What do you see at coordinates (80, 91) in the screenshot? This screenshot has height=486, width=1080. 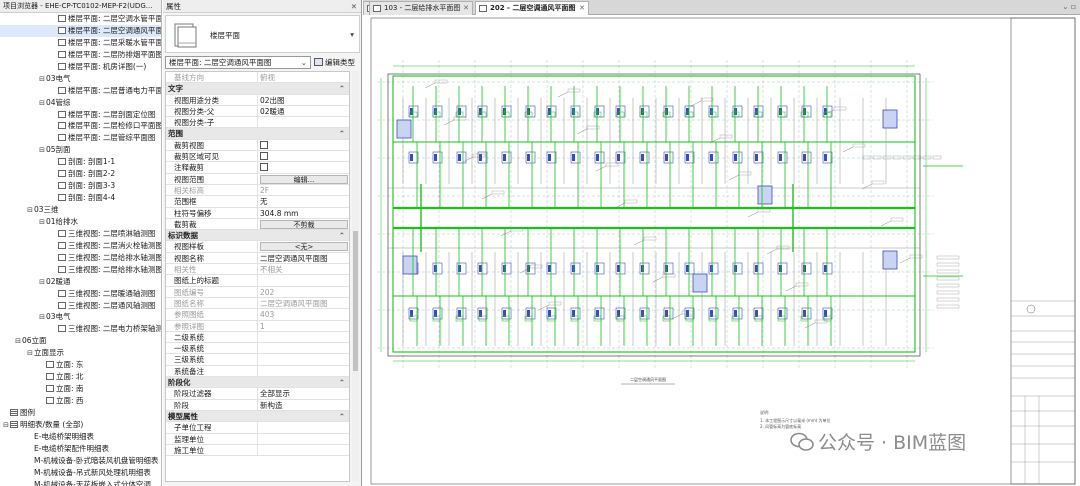 I see `tree-item: 楼层平面: 二层普通电力平面图` at bounding box center [80, 91].